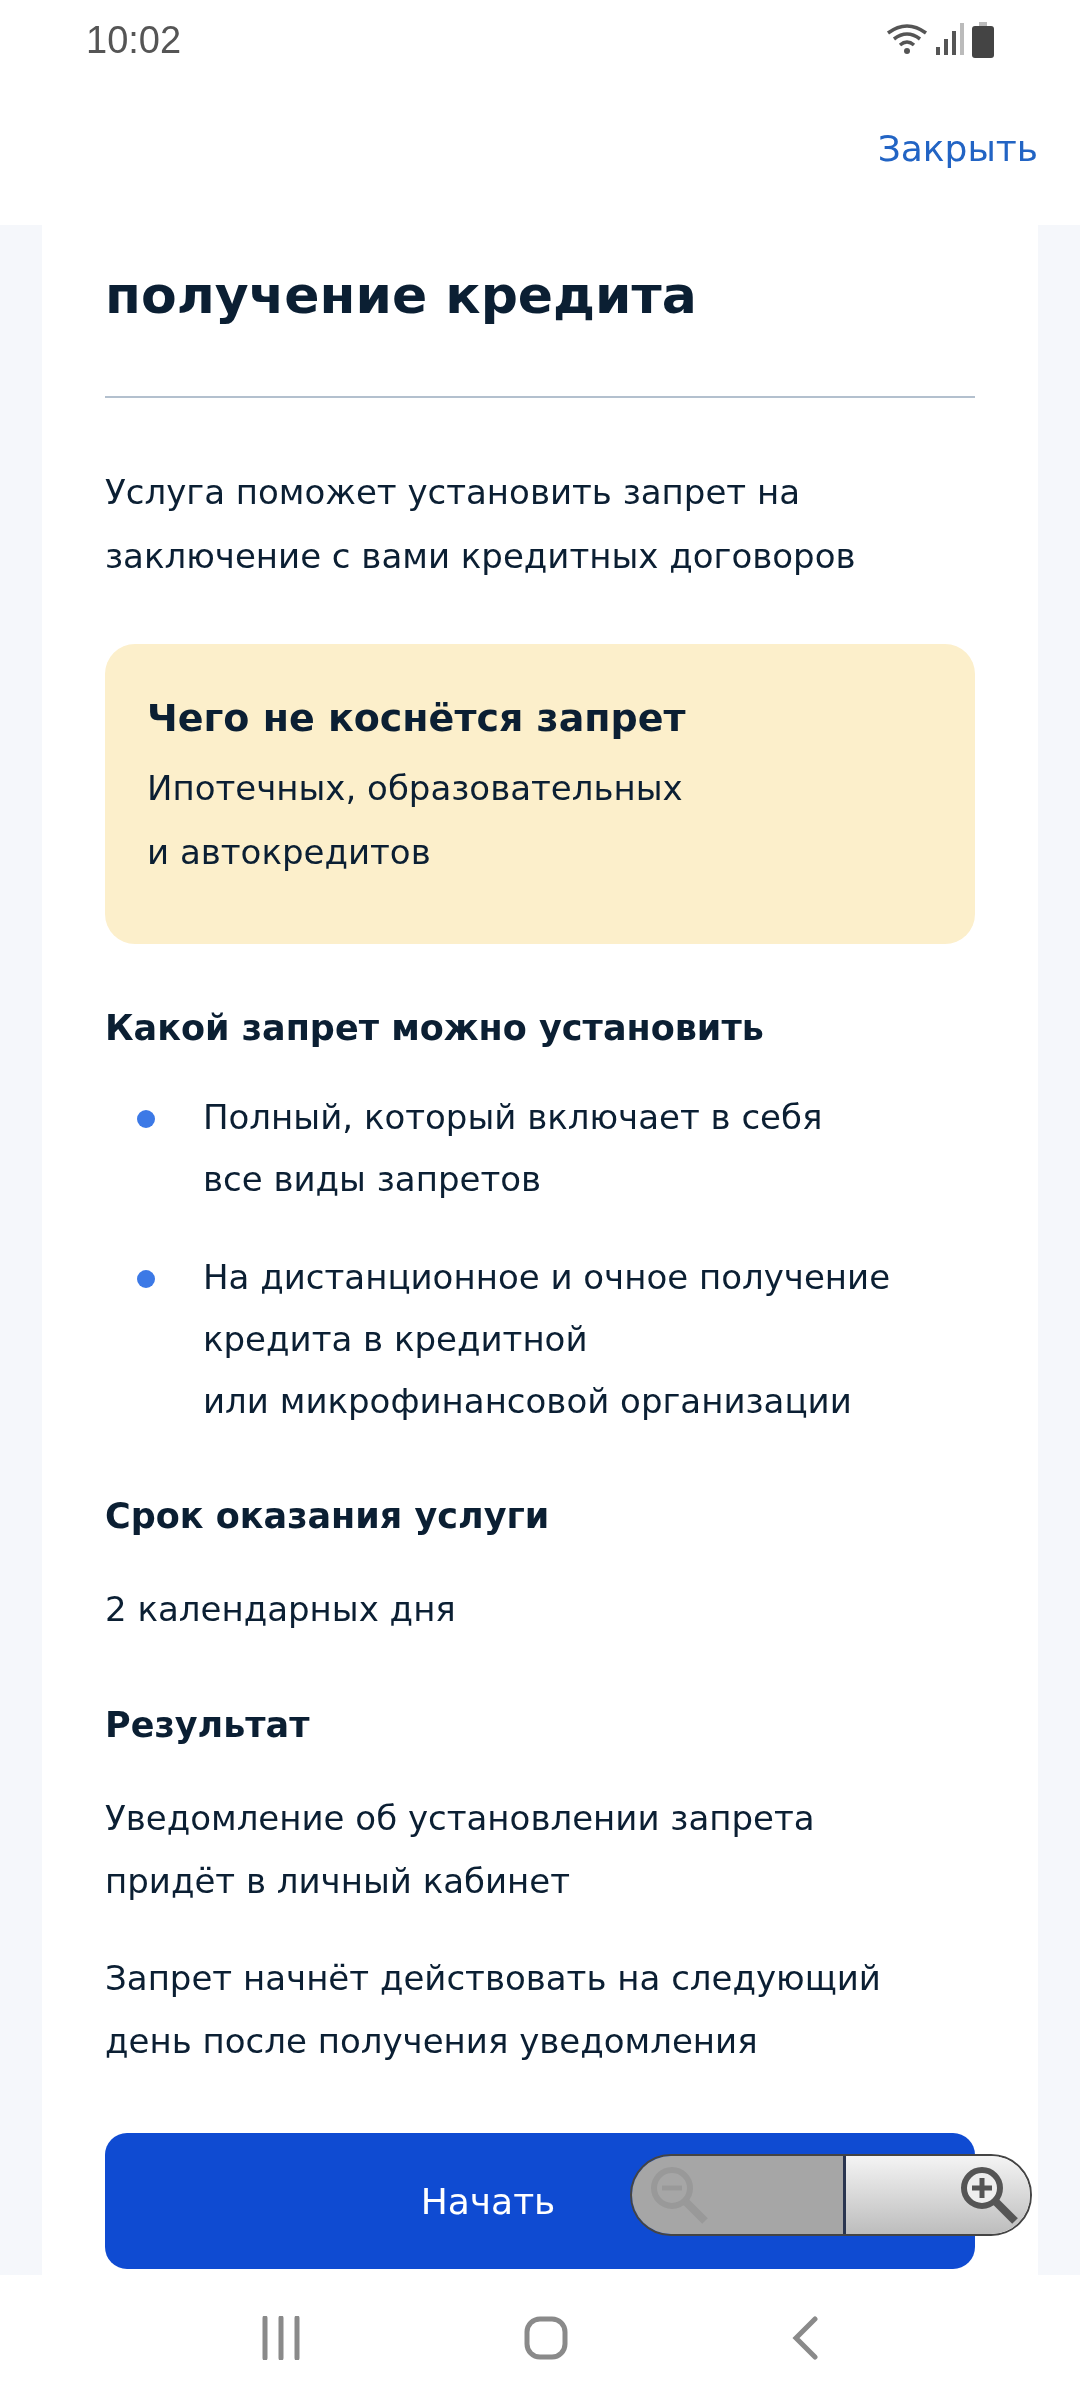 The width and height of the screenshot is (1080, 2400). I want to click on section-text: Уведомление об установлении запрета придёт в личный кабинет, so click(460, 1850).